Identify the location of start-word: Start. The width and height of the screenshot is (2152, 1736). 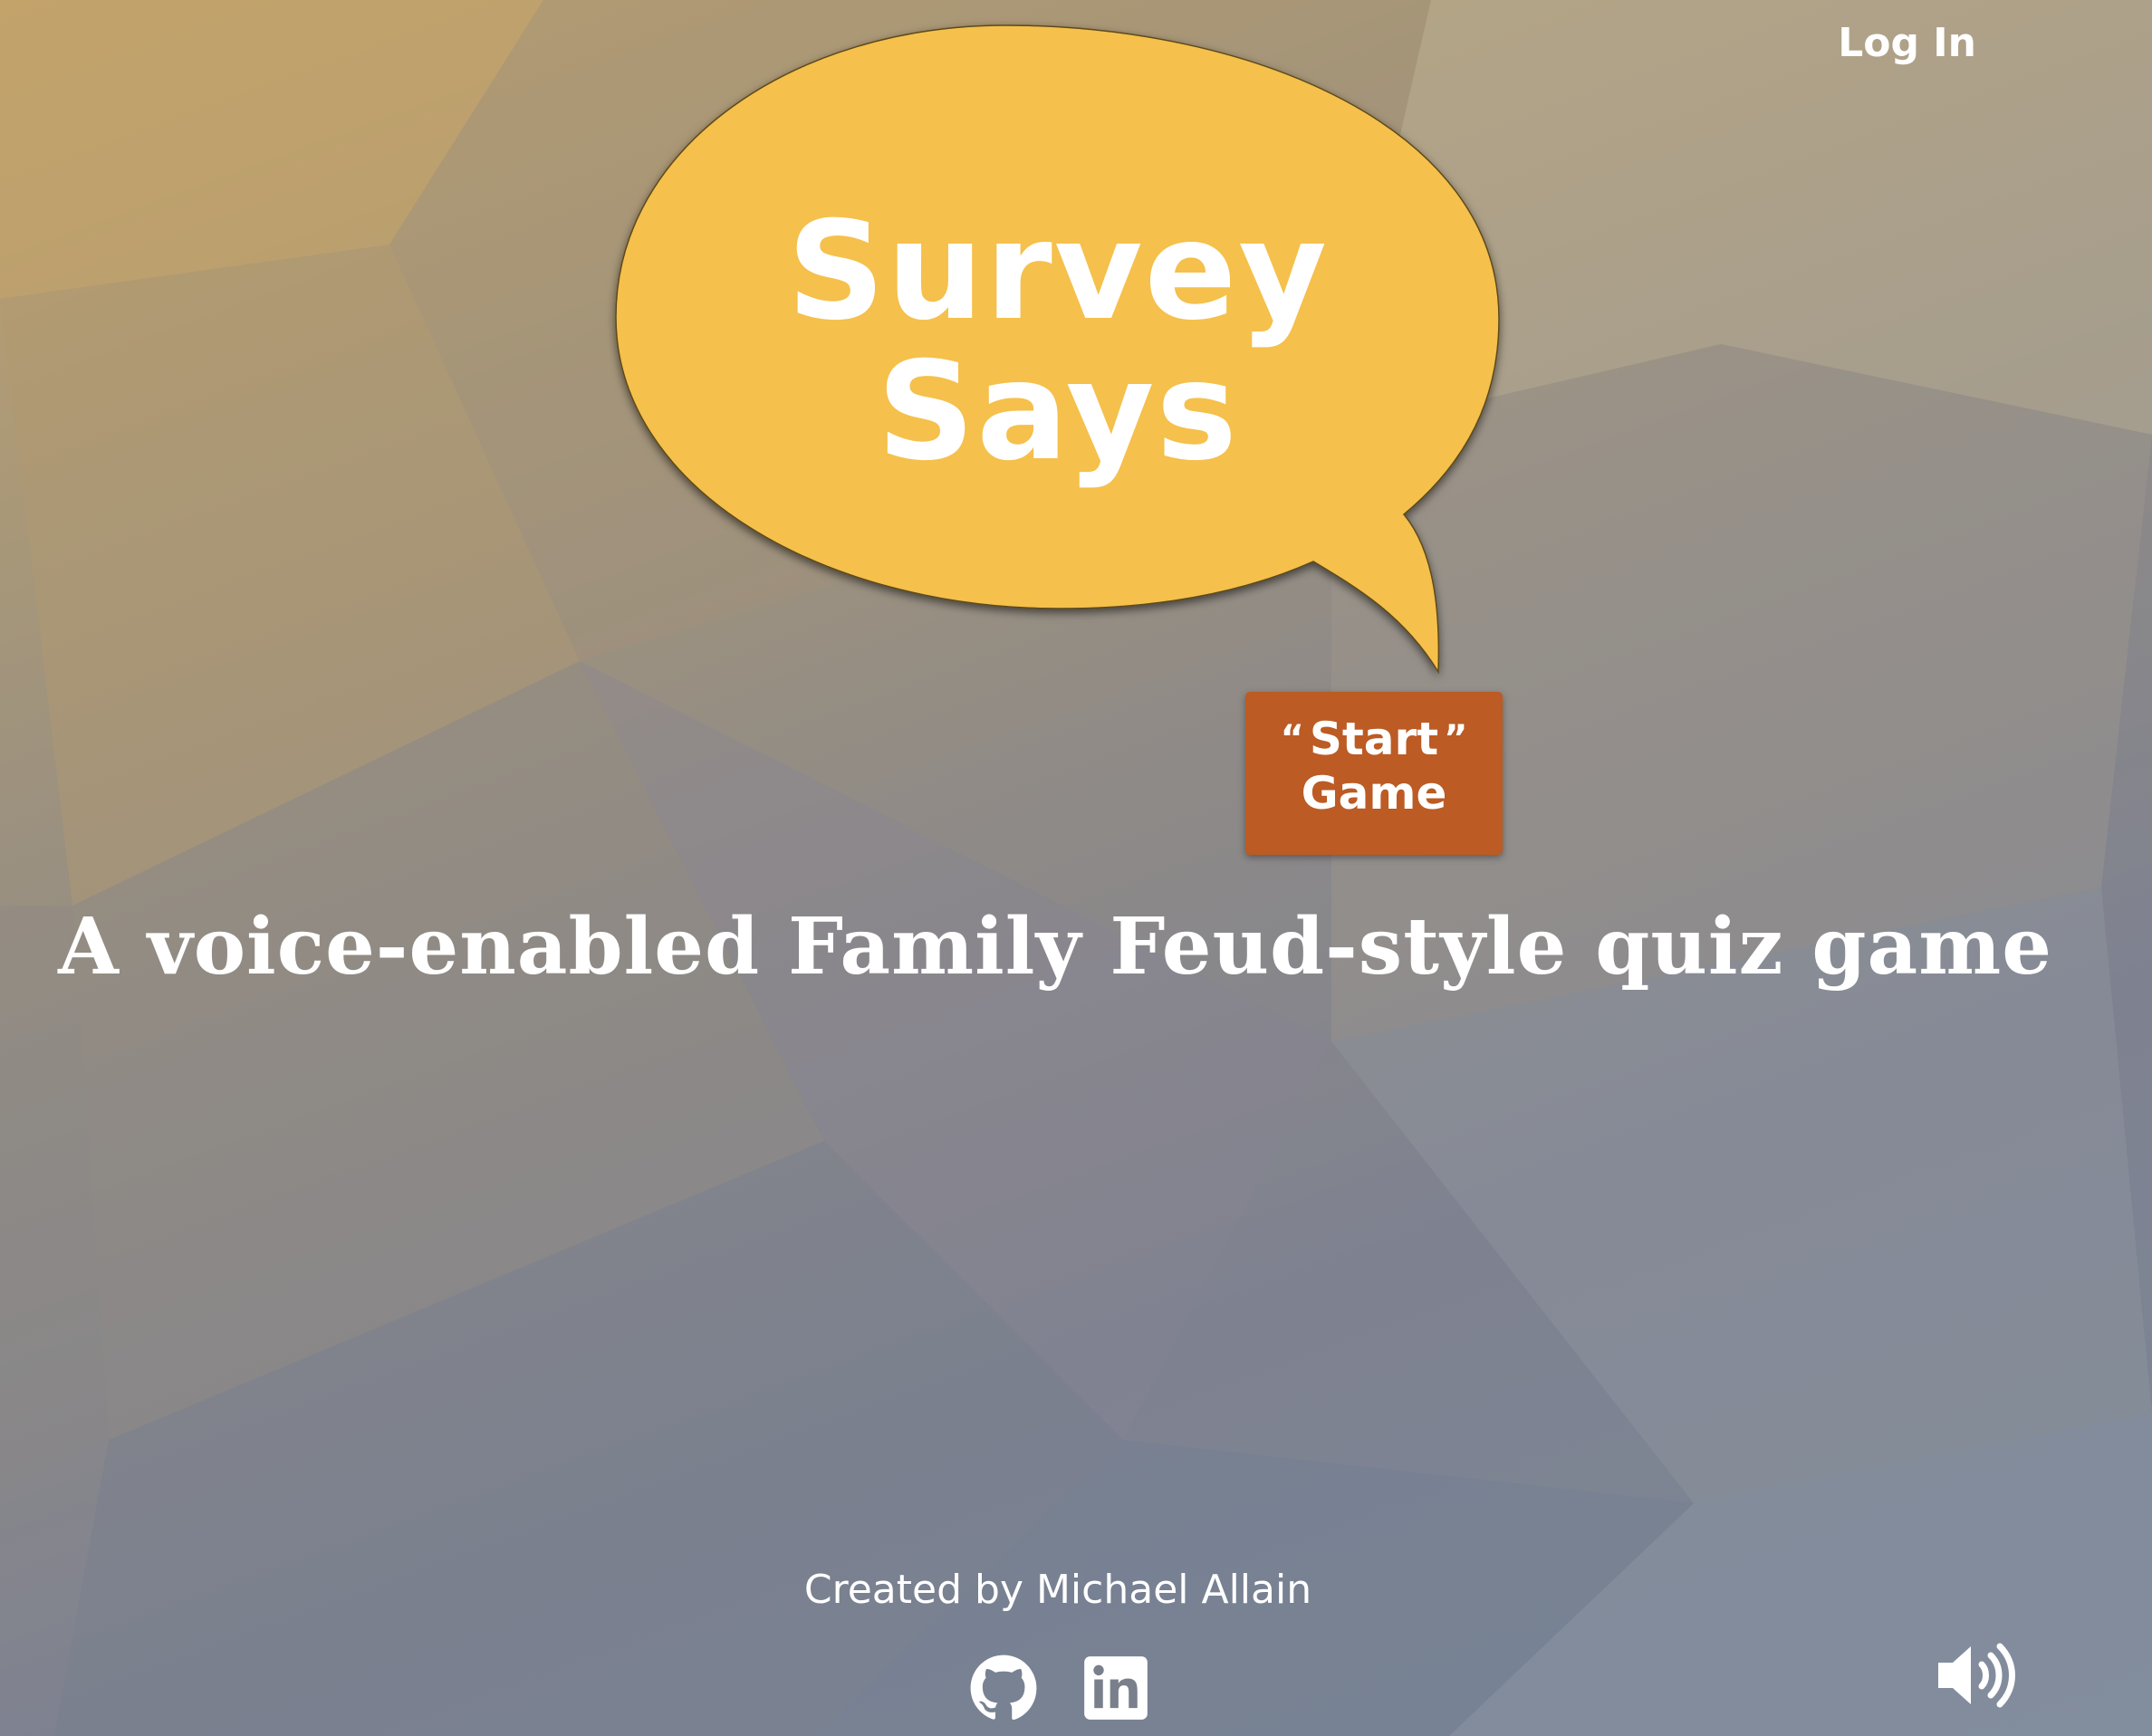
(1374, 739).